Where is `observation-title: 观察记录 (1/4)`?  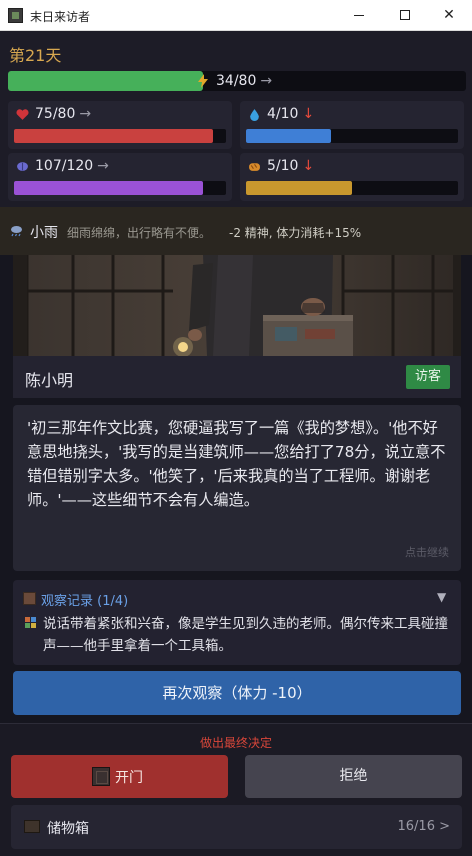 observation-title: 观察记录 (1/4) is located at coordinates (85, 601).